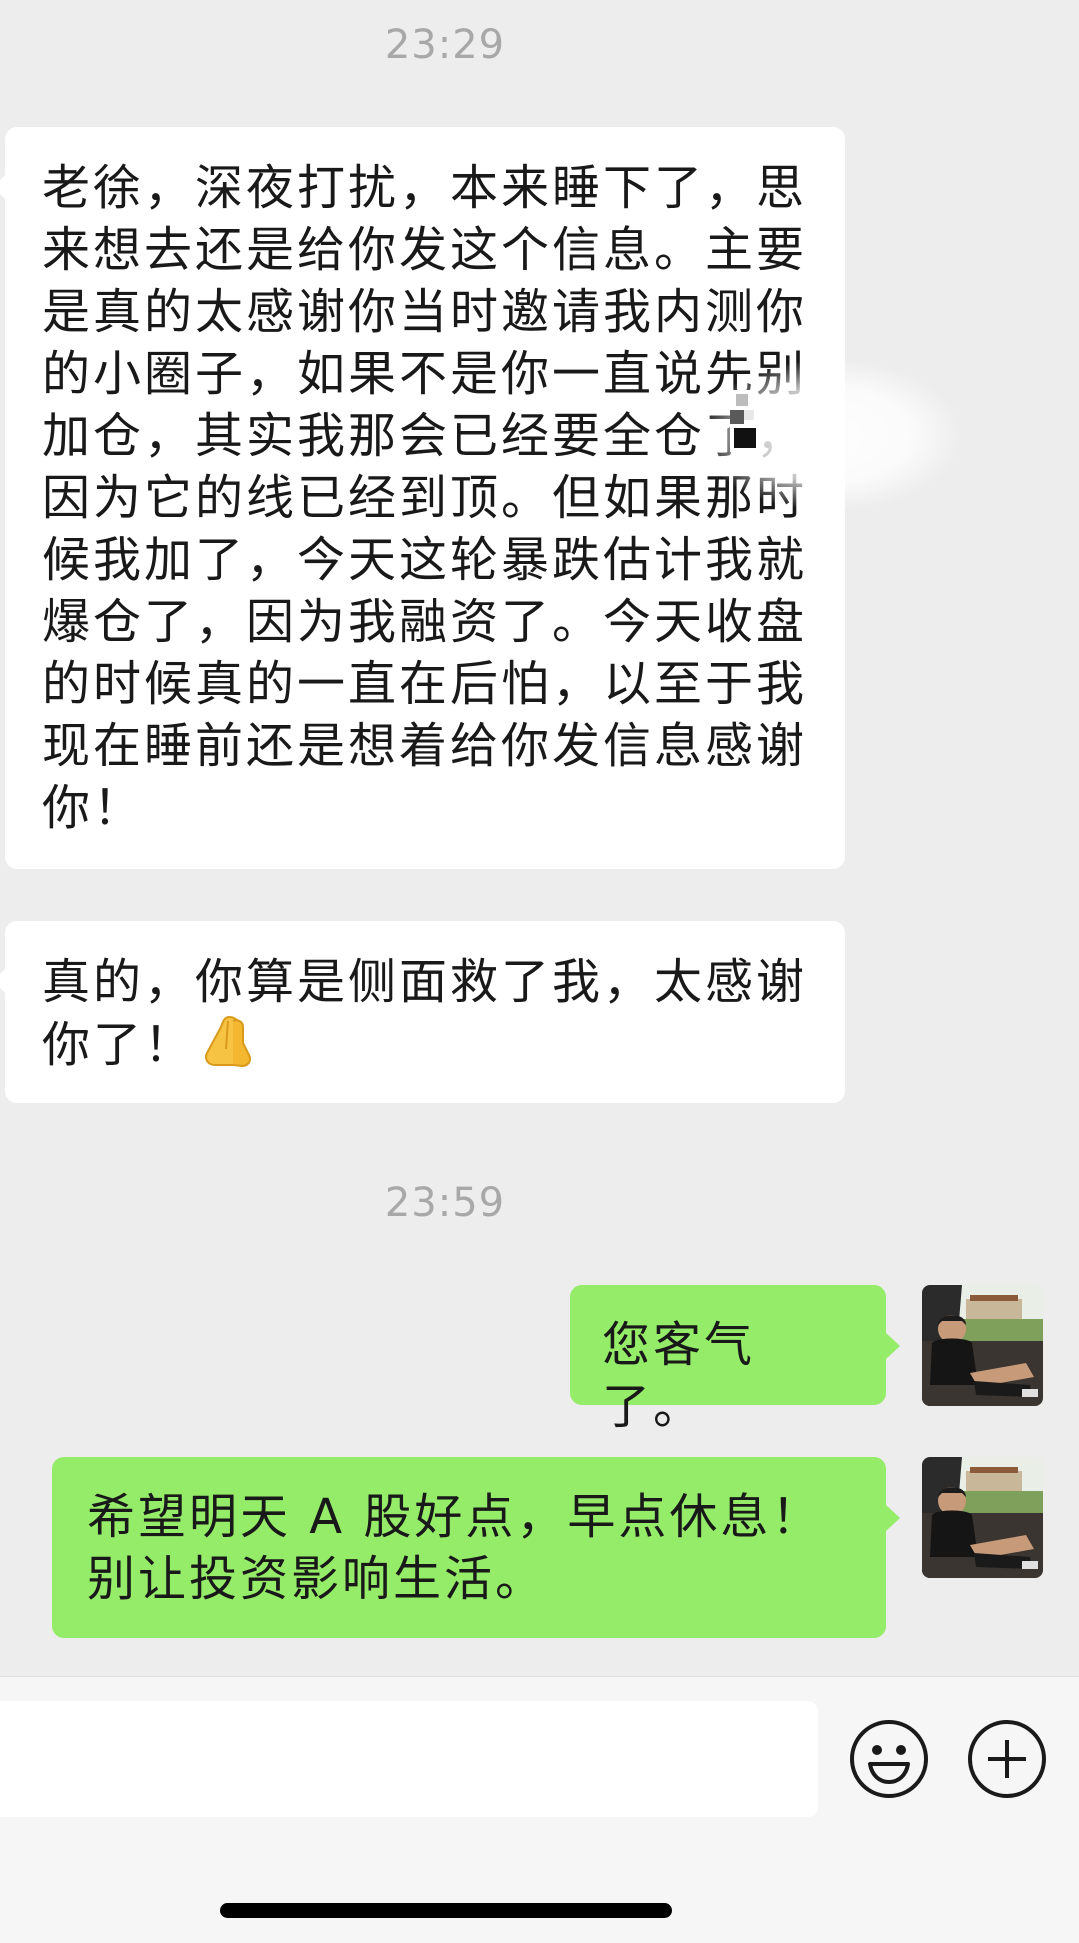 This screenshot has width=1079, height=1943. What do you see at coordinates (889, 1759) in the screenshot?
I see `smiley-icon` at bounding box center [889, 1759].